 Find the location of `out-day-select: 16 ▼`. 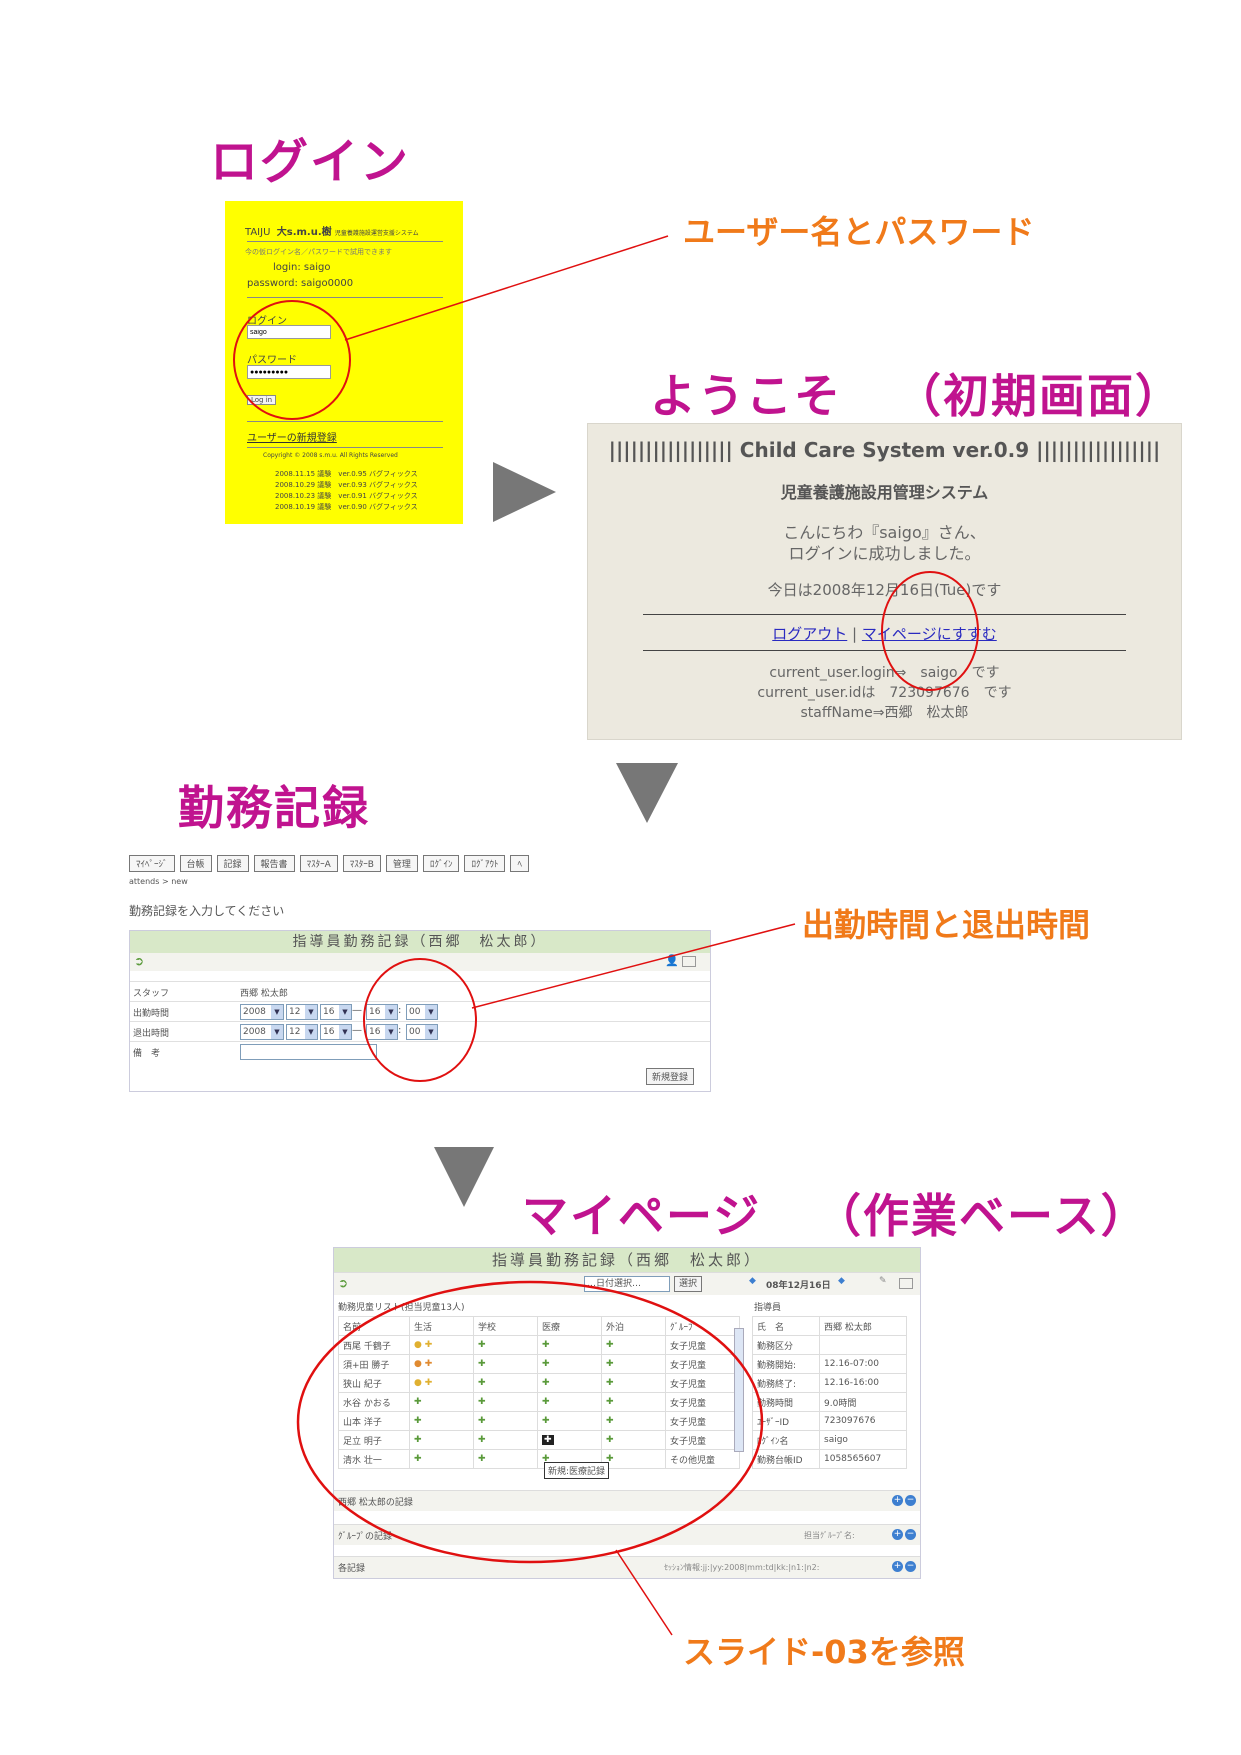

out-day-select: 16 ▼ is located at coordinates (336, 1032).